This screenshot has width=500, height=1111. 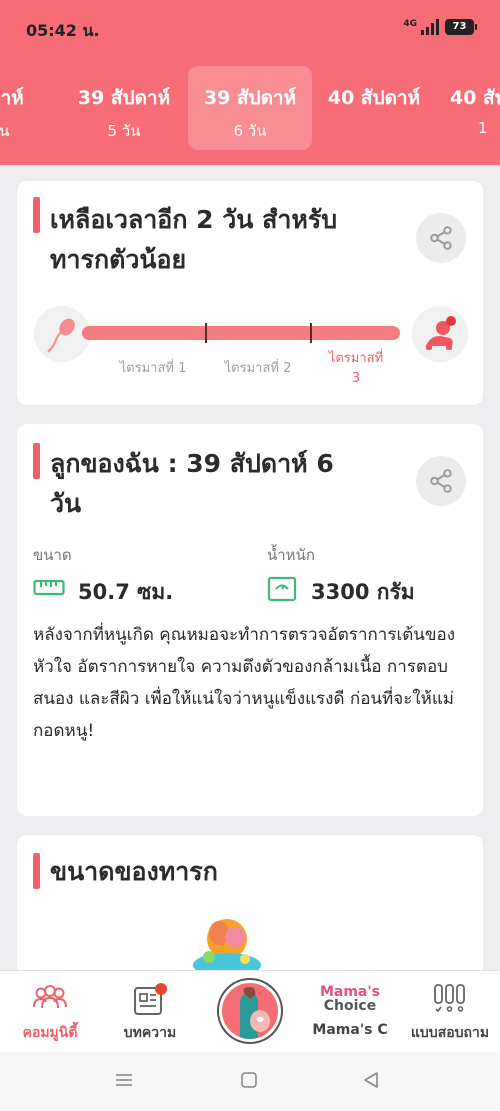 I want to click on signal-strength-icon, so click(x=430, y=27).